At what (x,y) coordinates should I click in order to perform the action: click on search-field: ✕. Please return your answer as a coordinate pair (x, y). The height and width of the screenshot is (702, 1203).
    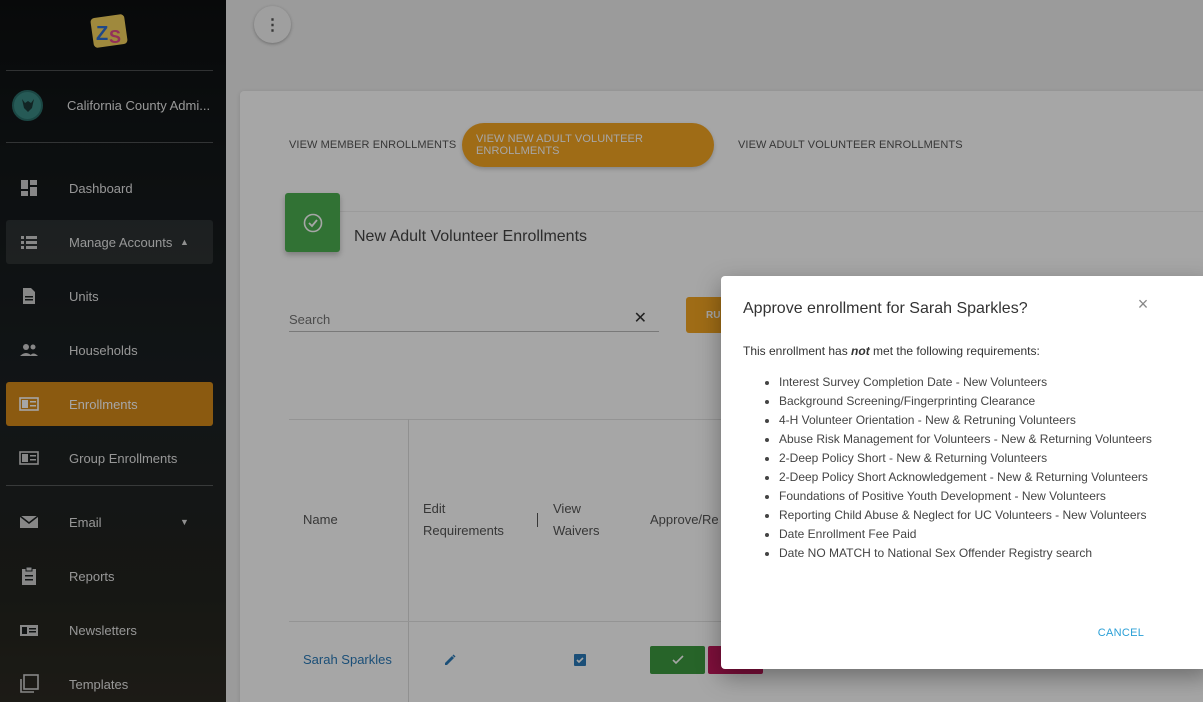
    Looking at the image, I should click on (474, 316).